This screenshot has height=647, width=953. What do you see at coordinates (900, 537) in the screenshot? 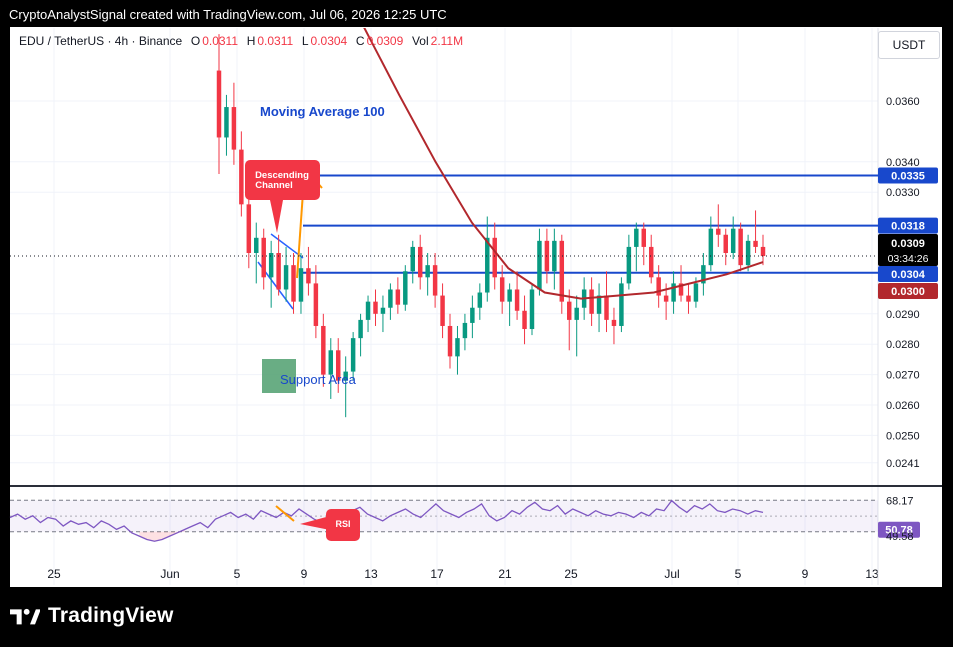
I see `rsi-level-label: 49.58` at bounding box center [900, 537].